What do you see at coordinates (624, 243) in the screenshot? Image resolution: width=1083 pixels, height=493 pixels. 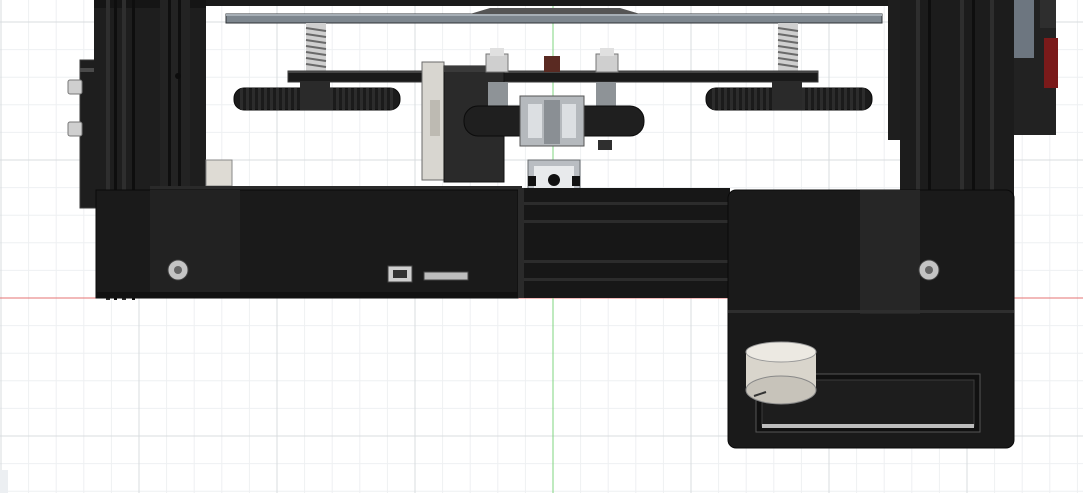 I see `center-rail-channel` at bounding box center [624, 243].